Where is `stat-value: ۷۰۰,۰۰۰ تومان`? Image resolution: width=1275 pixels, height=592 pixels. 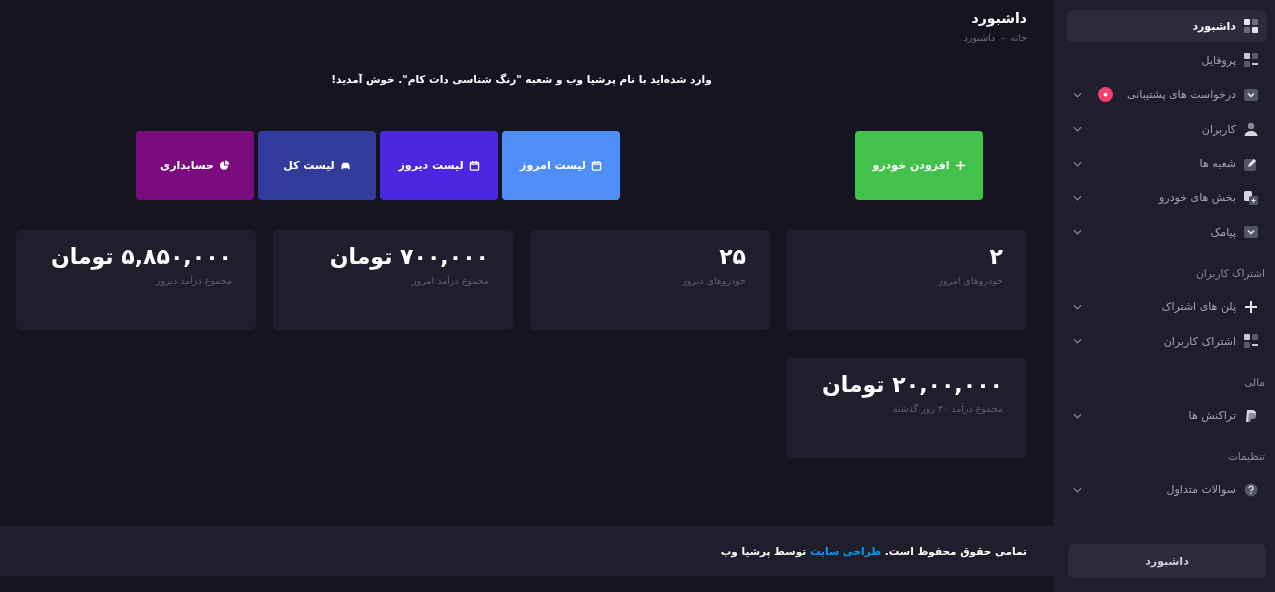 stat-value: ۷۰۰,۰۰۰ تومان is located at coordinates (408, 256).